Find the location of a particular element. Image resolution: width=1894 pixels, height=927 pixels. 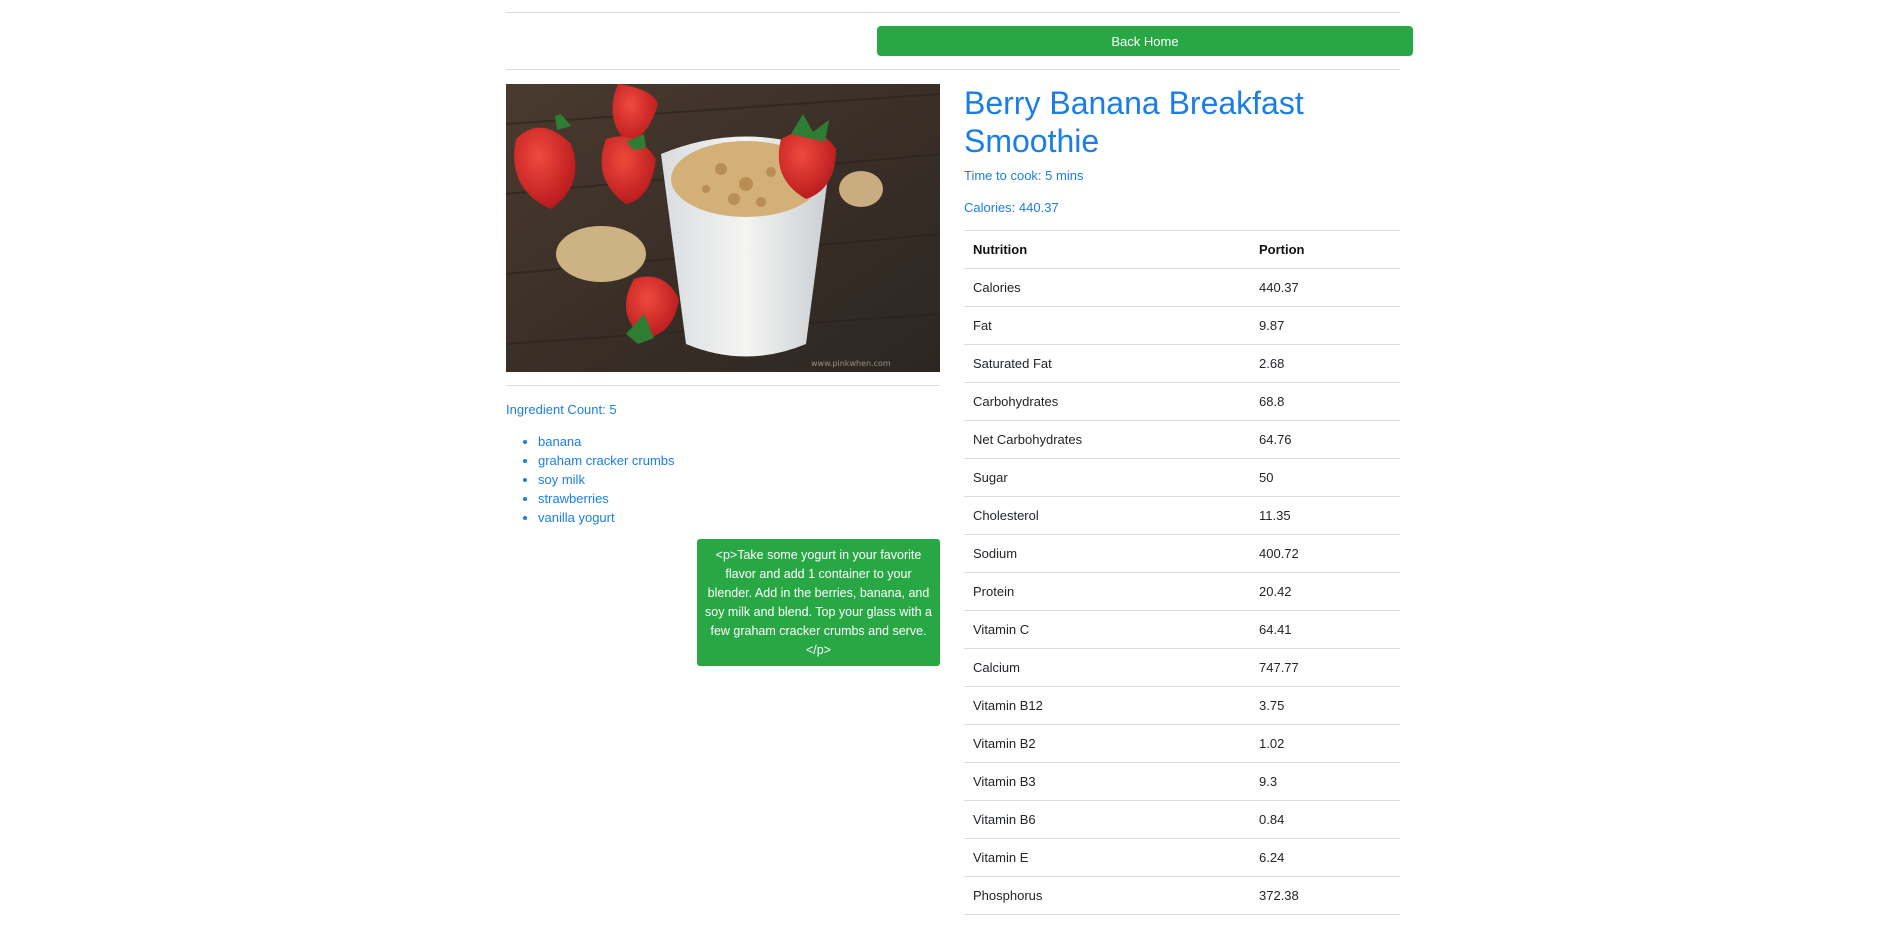

table-row: Fat 9.87 is located at coordinates (1182, 325).